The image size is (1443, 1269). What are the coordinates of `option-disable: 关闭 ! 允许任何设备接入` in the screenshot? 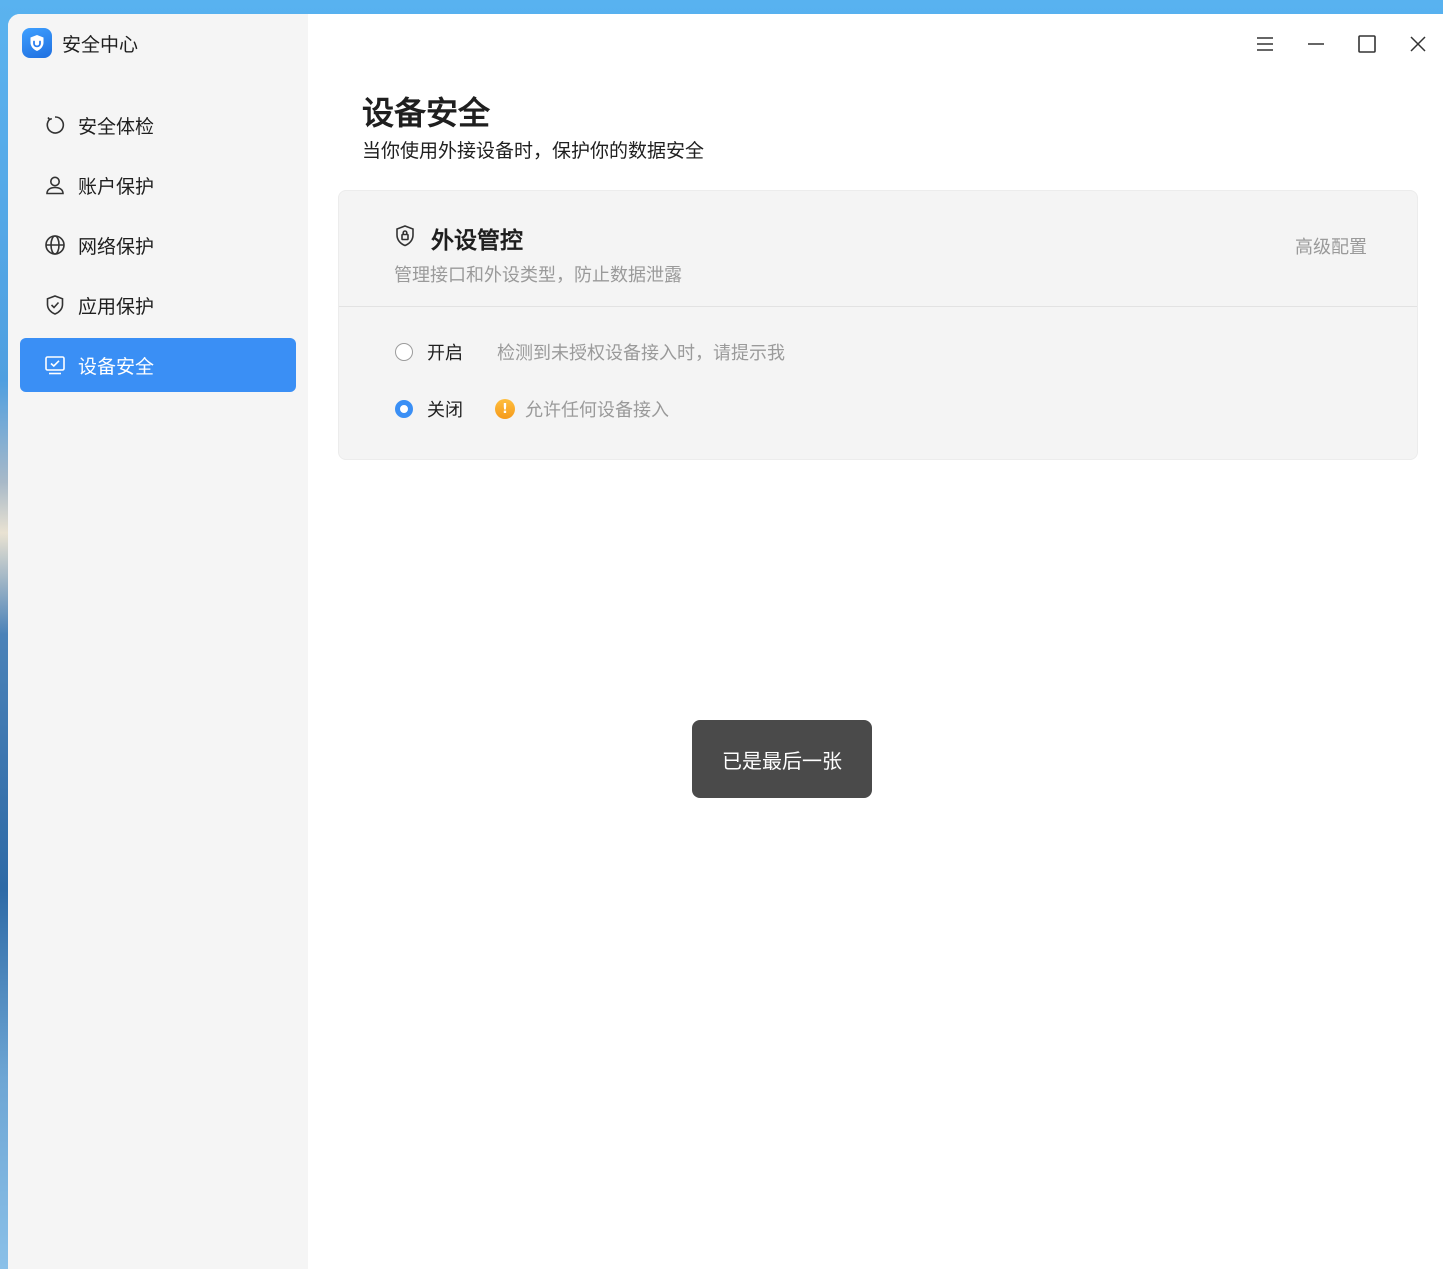 It's located at (532, 409).